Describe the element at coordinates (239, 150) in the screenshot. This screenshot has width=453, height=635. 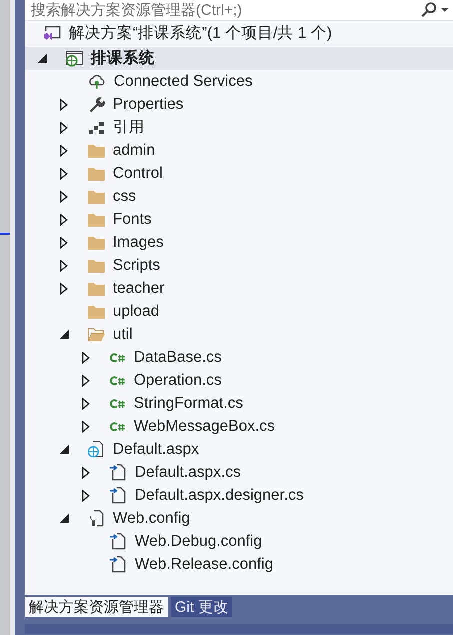
I see `tree-item: admin` at that location.